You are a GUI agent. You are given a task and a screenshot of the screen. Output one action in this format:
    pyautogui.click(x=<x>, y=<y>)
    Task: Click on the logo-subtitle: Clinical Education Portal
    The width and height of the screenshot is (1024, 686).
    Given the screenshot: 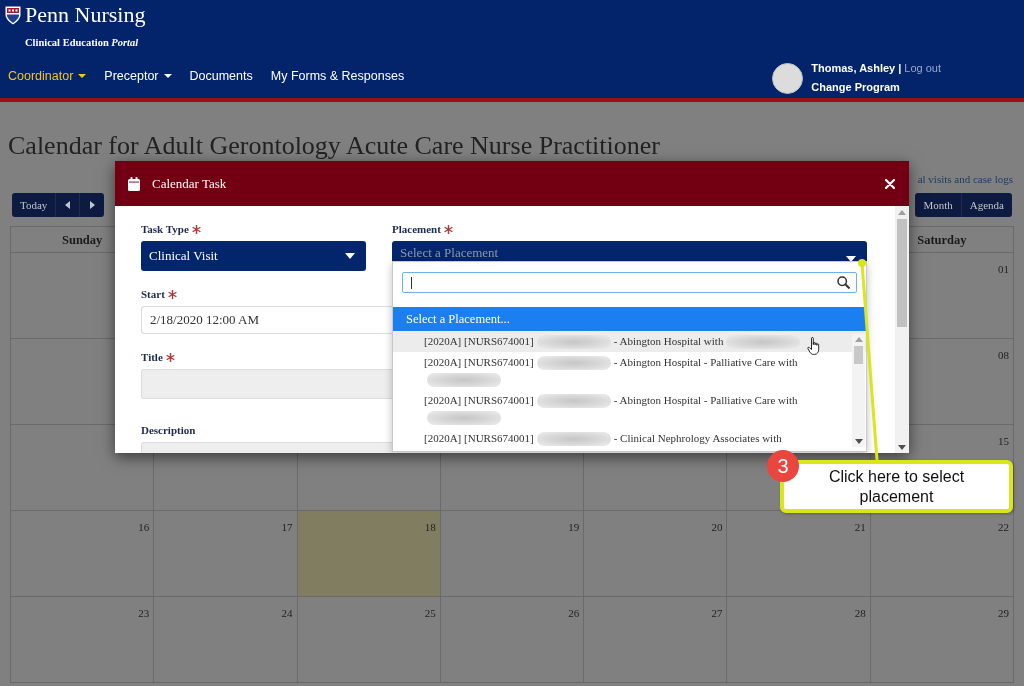 What is the action you would take?
    pyautogui.click(x=82, y=42)
    